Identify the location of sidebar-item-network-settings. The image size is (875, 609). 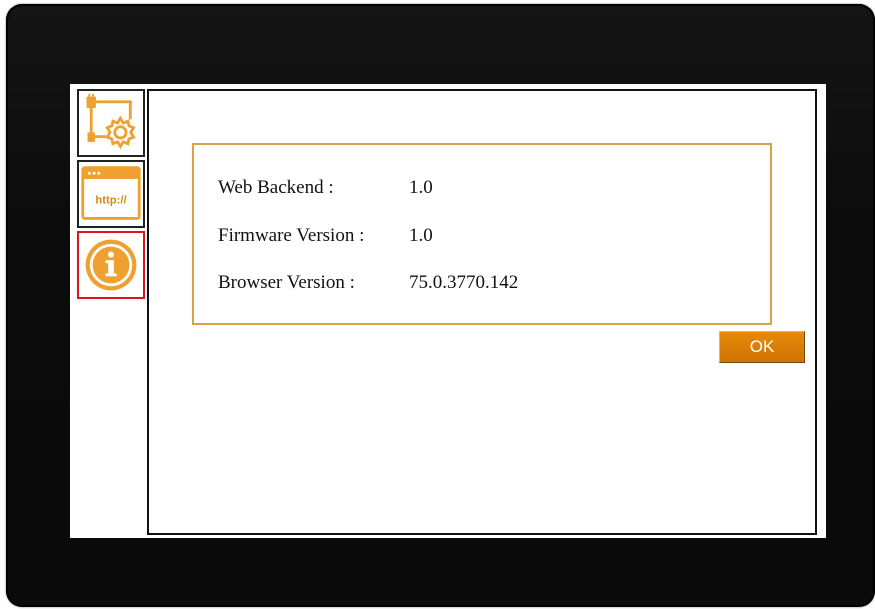
(111, 123).